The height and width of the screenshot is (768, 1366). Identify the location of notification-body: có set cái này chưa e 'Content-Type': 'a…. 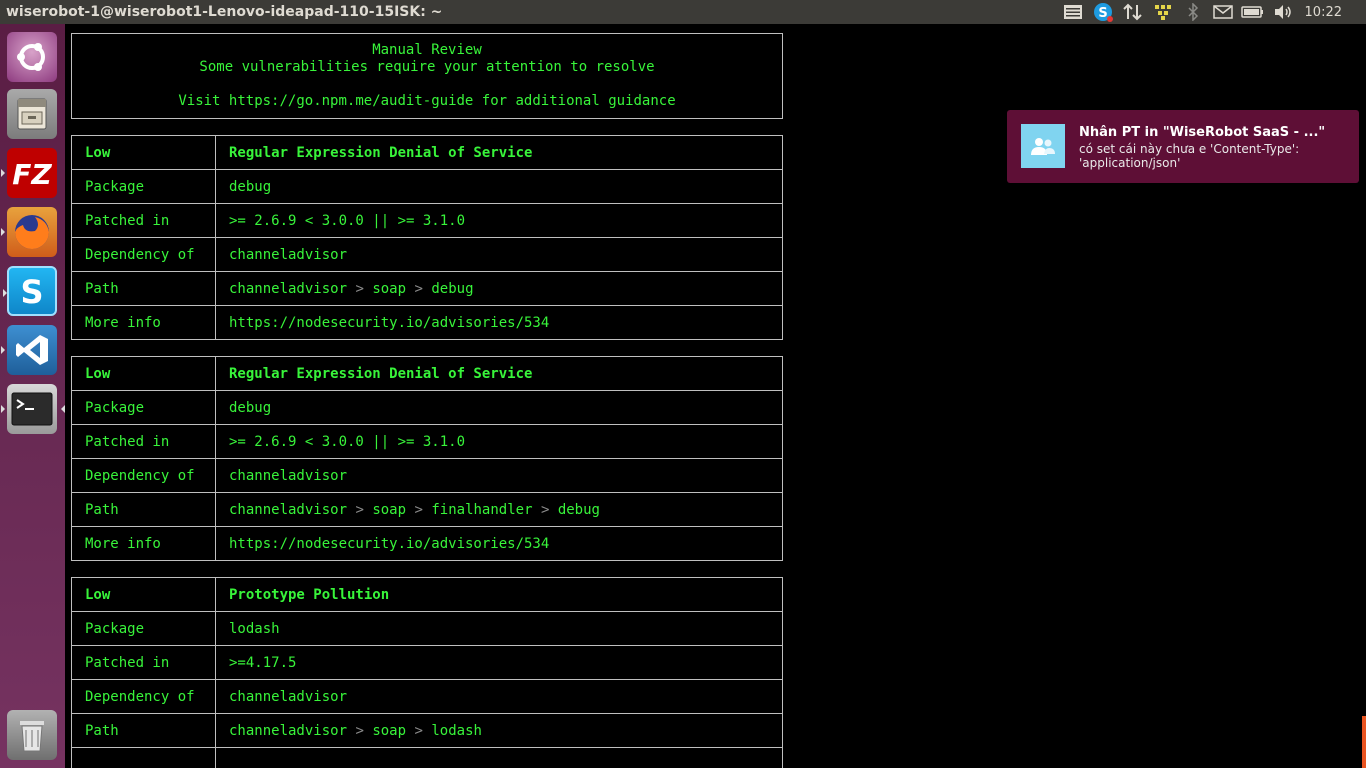
(1189, 156).